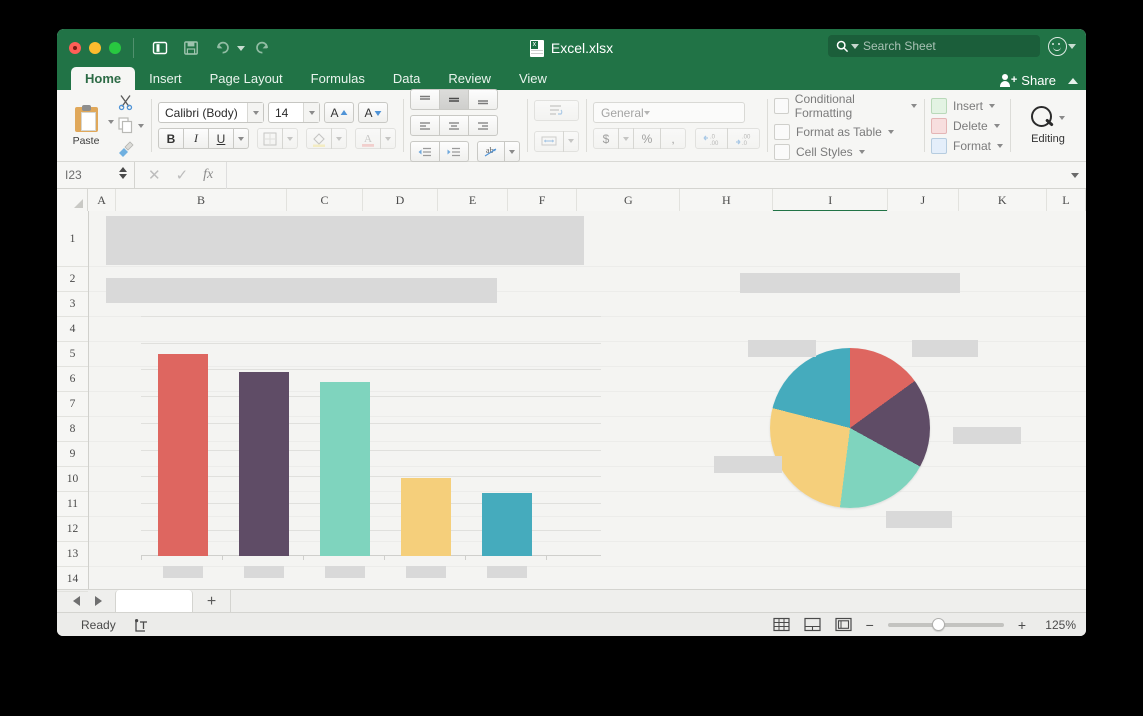  What do you see at coordinates (388, 138) in the screenshot?
I see `font-color-dropdown-button` at bounding box center [388, 138].